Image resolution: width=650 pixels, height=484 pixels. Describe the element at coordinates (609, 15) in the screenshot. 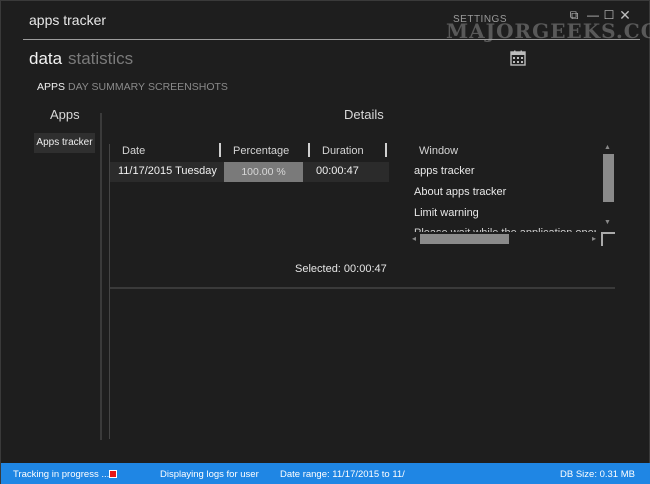

I see `maximize-button: ☐` at that location.